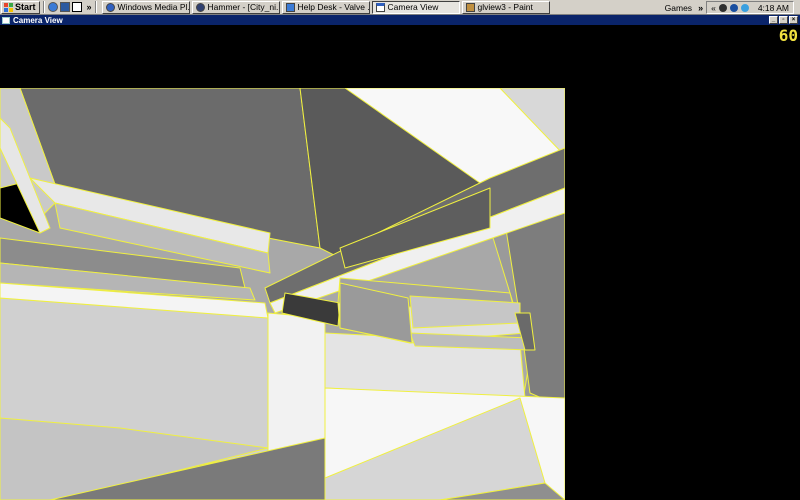 The image size is (800, 500). What do you see at coordinates (413, 7) in the screenshot?
I see `task-label: Camera View` at bounding box center [413, 7].